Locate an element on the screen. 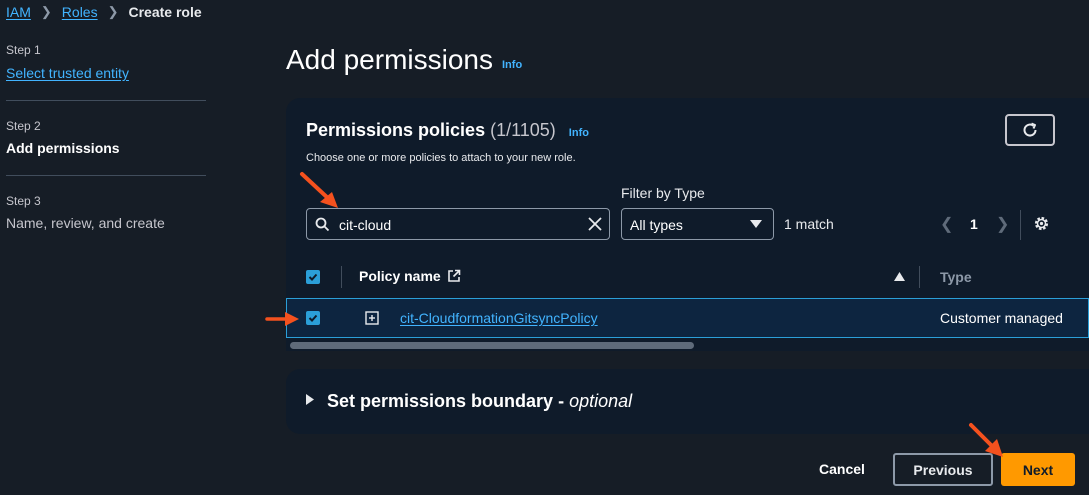 Image resolution: width=1089 pixels, height=495 pixels. cancel-button: Cancel is located at coordinates (842, 469).